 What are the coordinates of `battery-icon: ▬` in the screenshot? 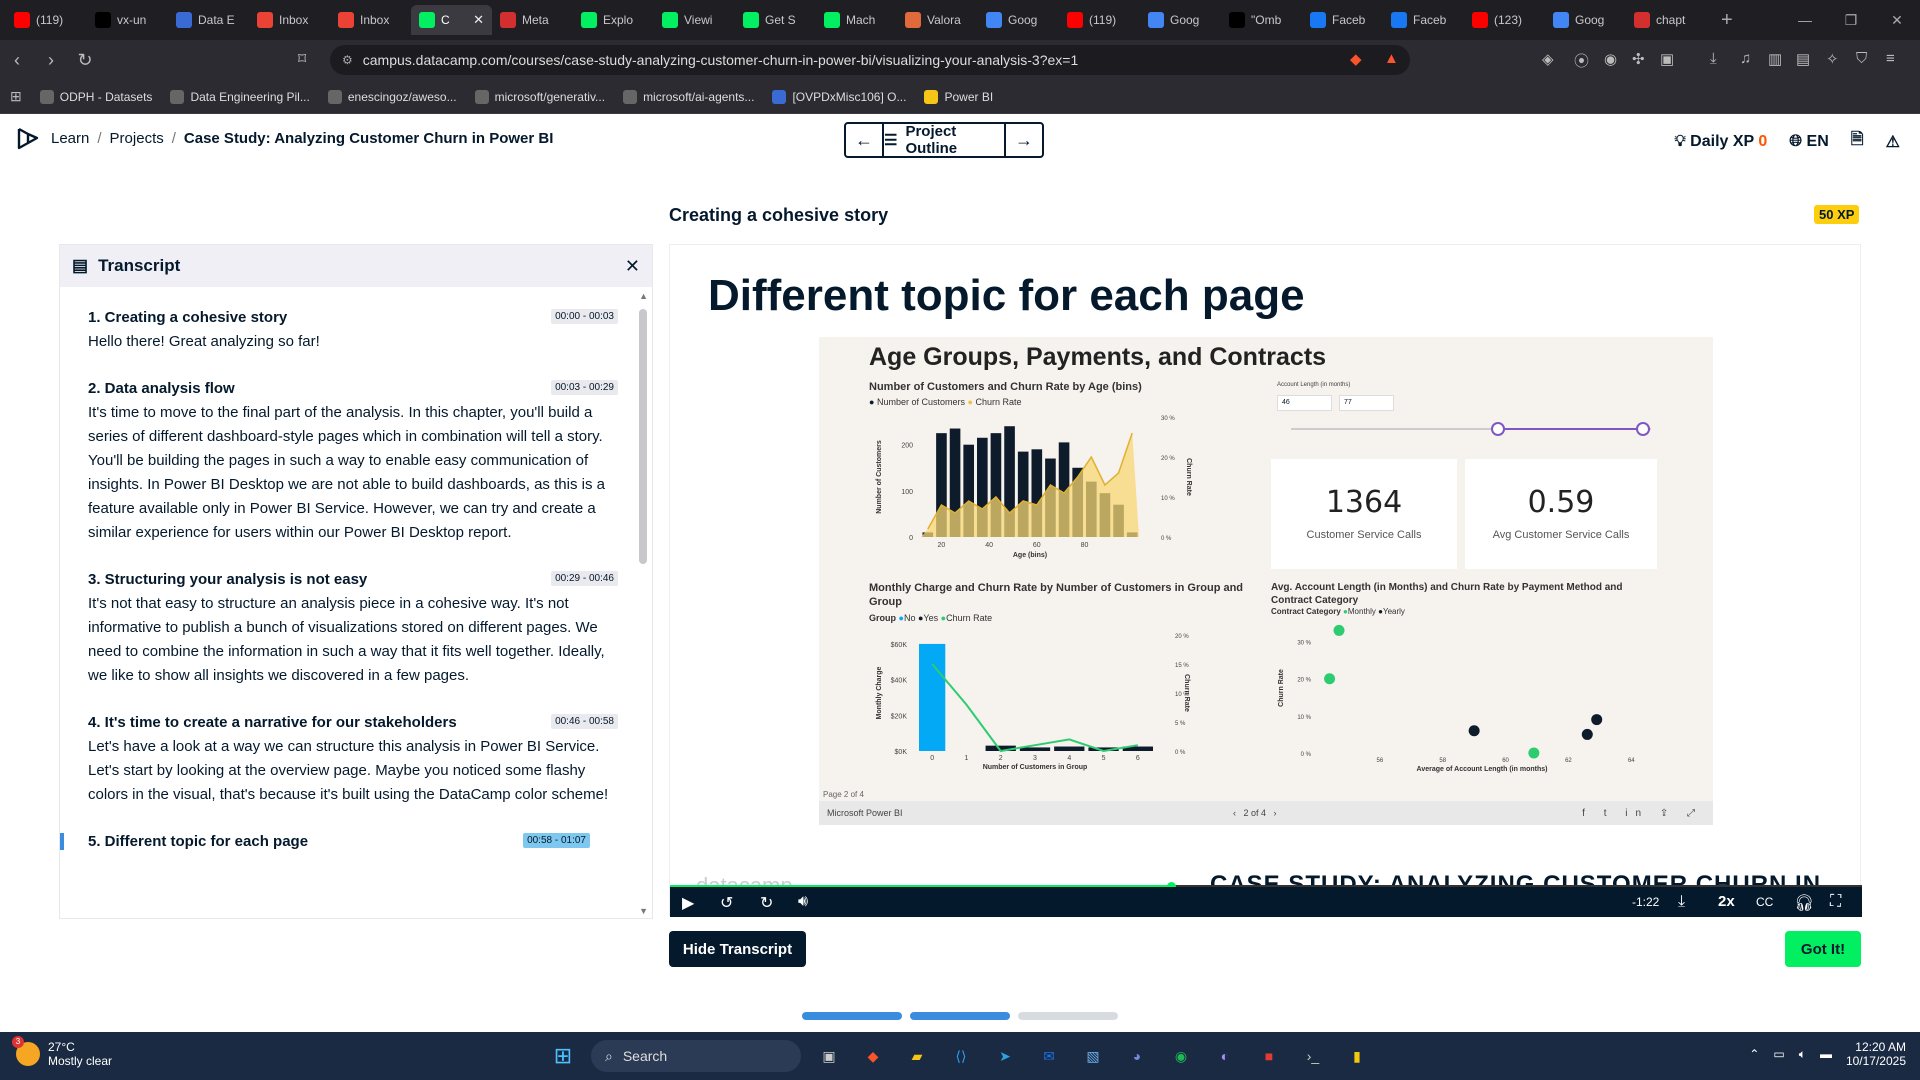 It's located at (1826, 1054).